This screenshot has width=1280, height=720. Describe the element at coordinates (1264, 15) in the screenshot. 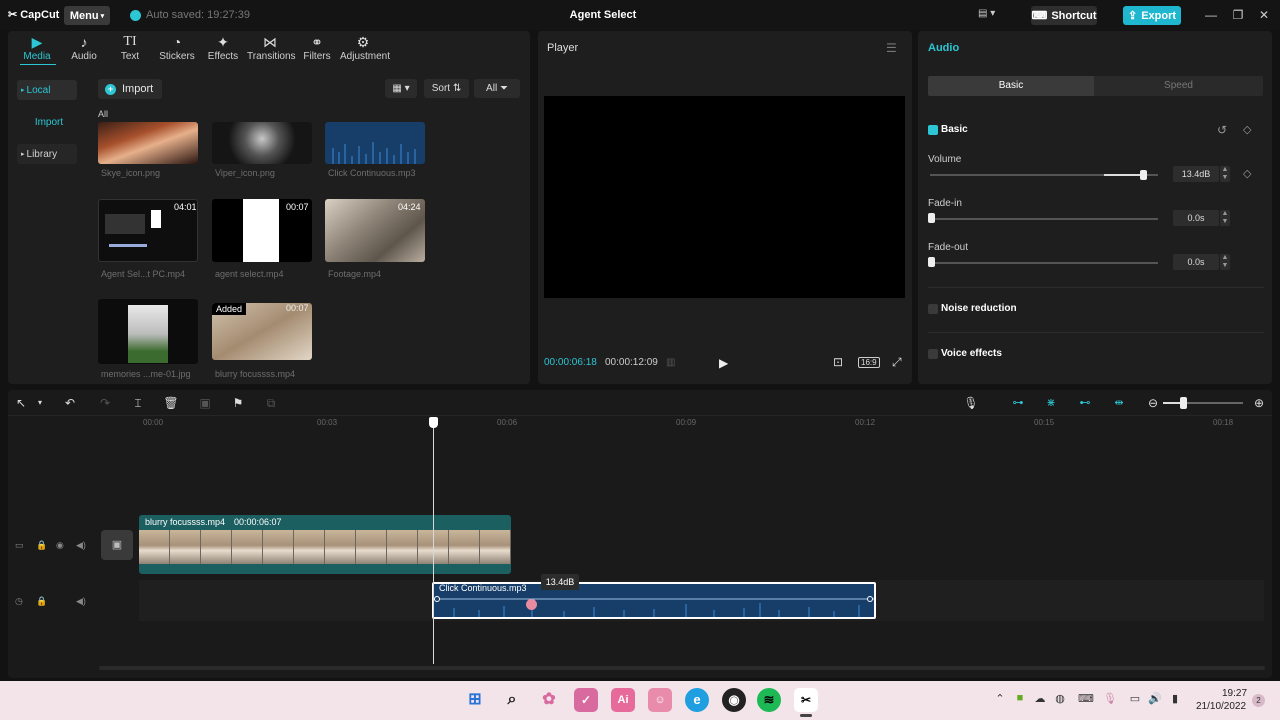

I see `close-icon: ✕` at that location.